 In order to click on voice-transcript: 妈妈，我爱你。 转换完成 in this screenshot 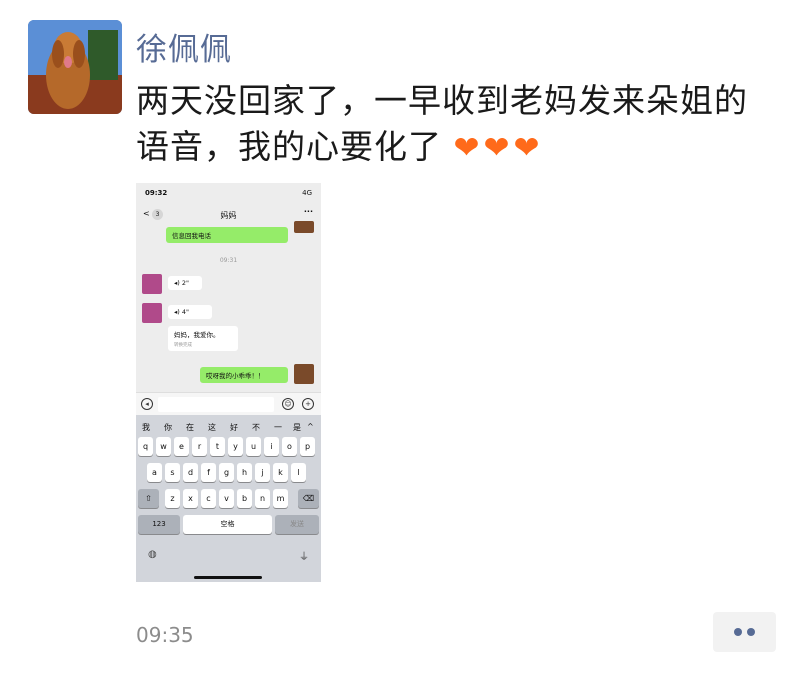, I will do `click(203, 338)`.